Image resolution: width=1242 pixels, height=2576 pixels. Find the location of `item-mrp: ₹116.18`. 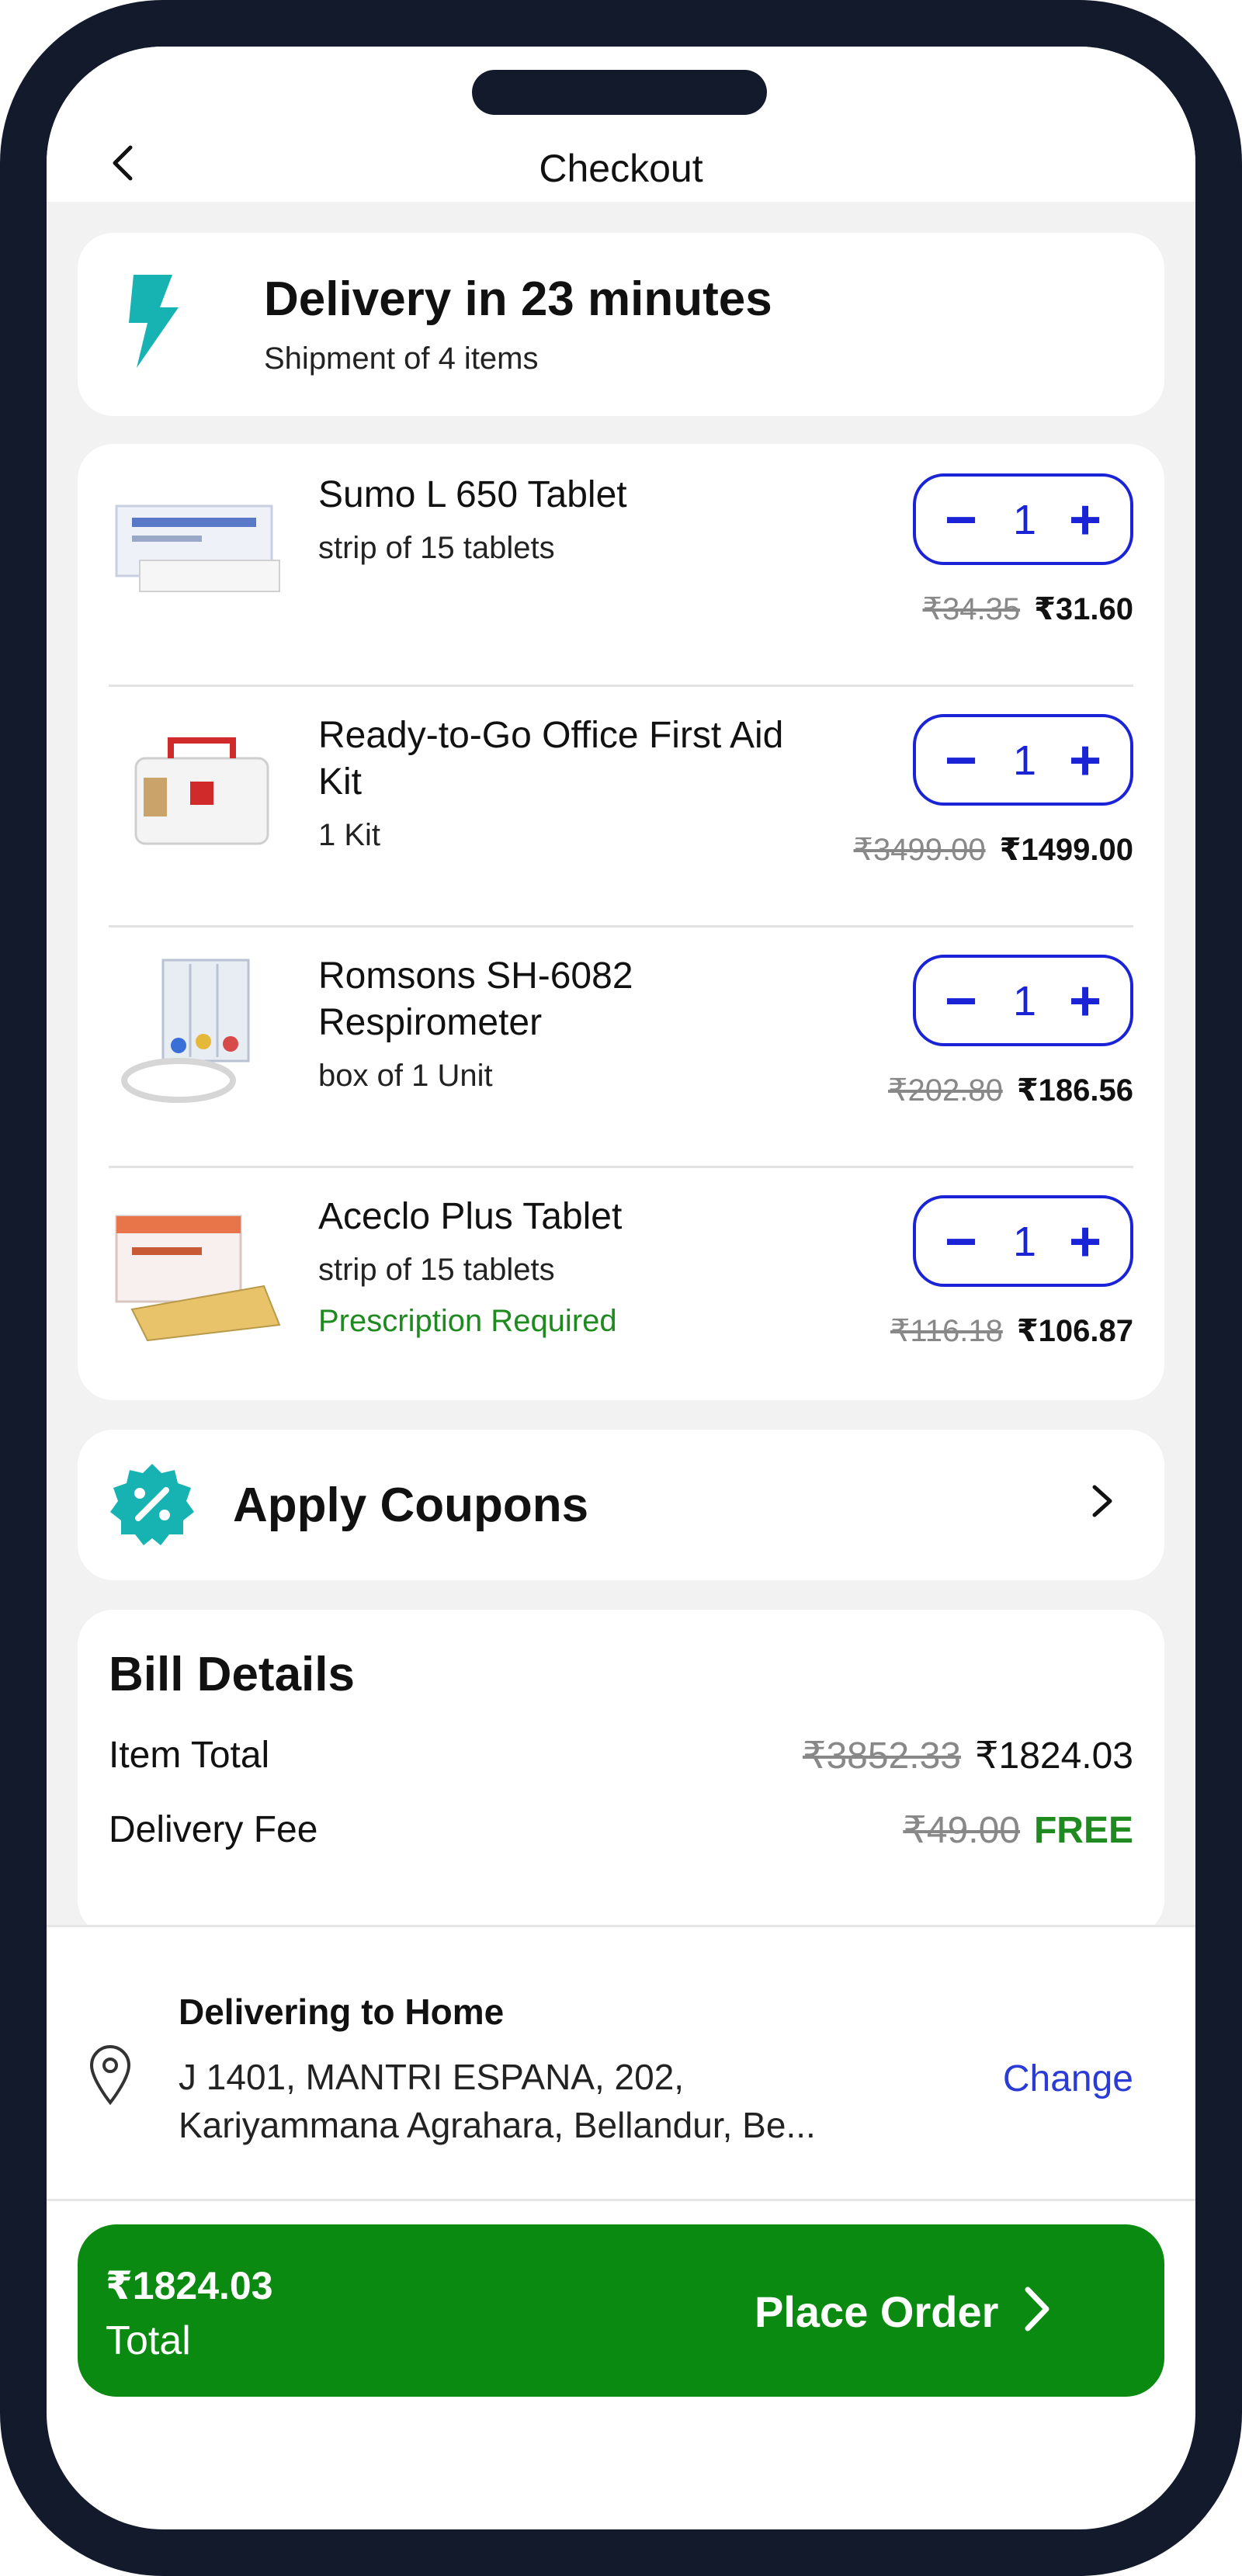

item-mrp: ₹116.18 is located at coordinates (946, 1331).